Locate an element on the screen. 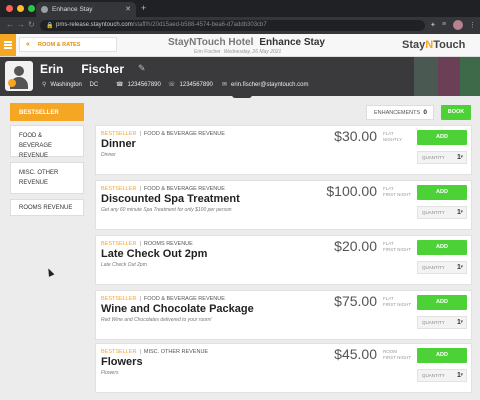 The image size is (480, 400). email-icon: ✉ is located at coordinates (225, 85).